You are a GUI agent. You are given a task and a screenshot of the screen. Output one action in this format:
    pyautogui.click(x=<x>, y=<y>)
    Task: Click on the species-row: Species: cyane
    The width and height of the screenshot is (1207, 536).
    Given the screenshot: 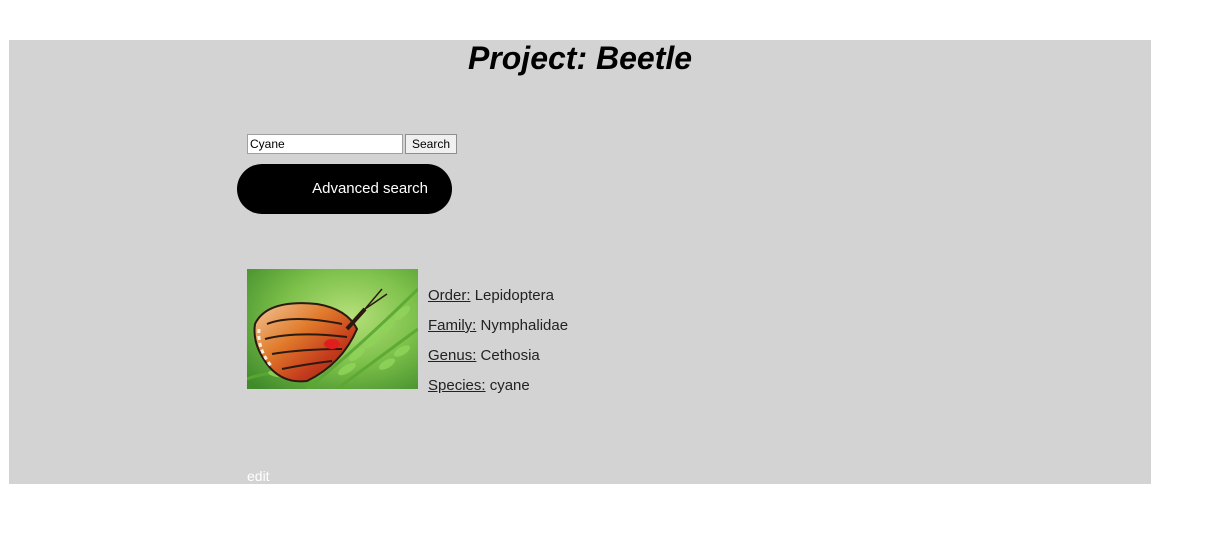 What is the action you would take?
    pyautogui.click(x=498, y=391)
    